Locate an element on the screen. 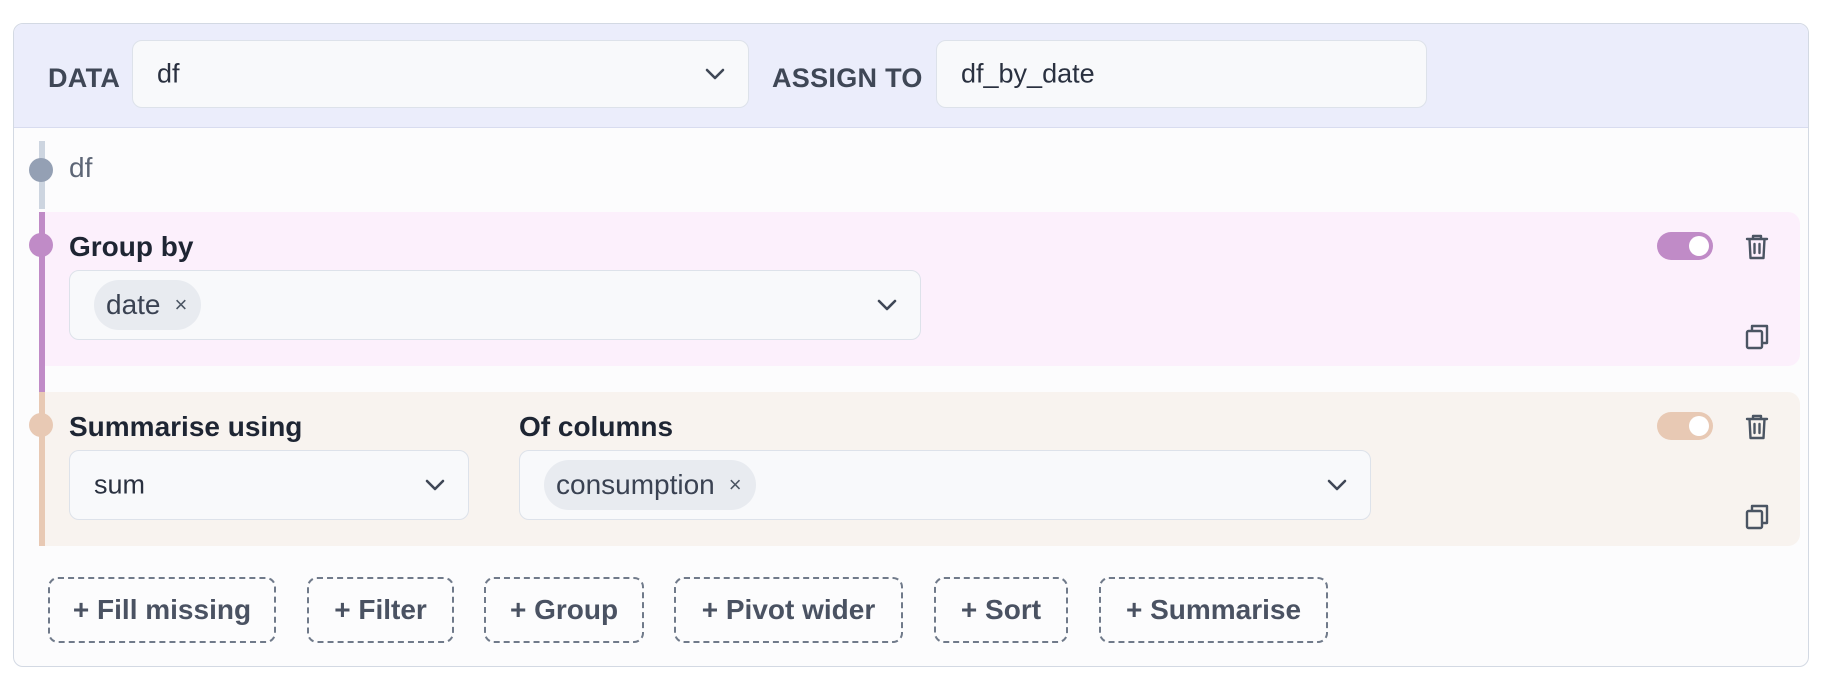 The width and height of the screenshot is (1824, 692). assign-to-input: df_by_date is located at coordinates (1181, 74).